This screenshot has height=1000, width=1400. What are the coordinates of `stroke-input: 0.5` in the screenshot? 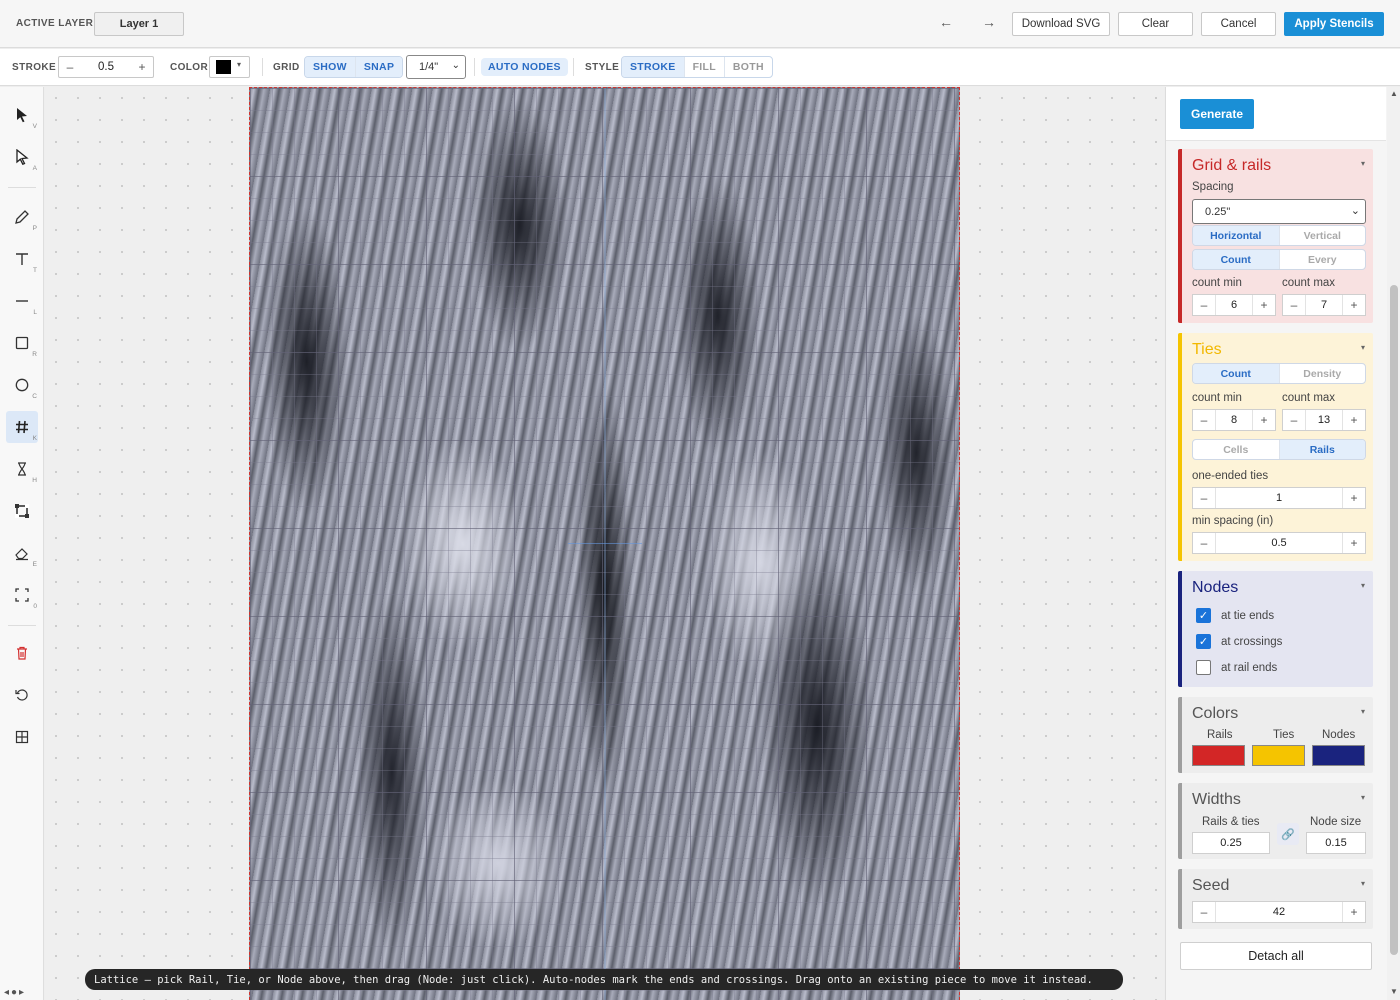 It's located at (106, 67).